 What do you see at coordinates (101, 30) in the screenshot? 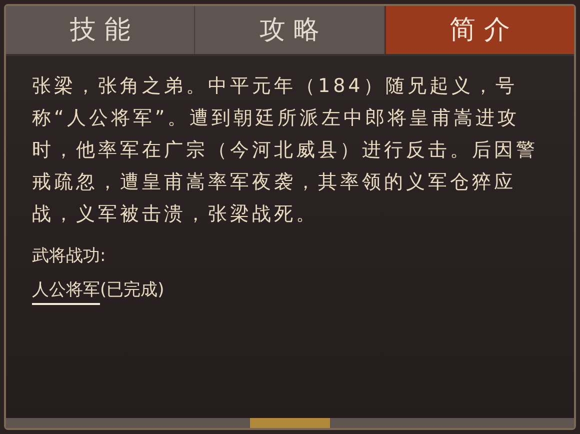
I see `tab: 技 能` at bounding box center [101, 30].